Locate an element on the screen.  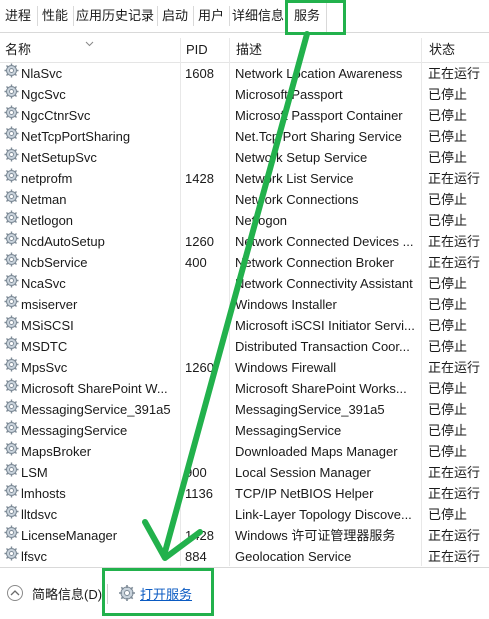
tab-users: 用户 is located at coordinates (211, 16).